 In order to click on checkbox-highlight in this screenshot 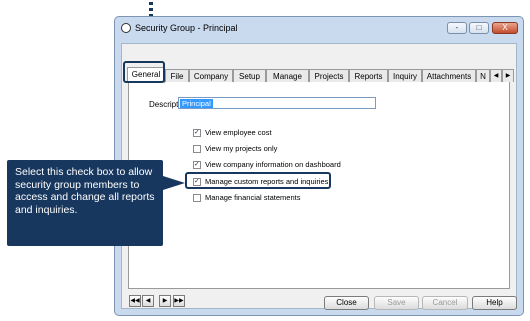, I will do `click(258, 180)`.